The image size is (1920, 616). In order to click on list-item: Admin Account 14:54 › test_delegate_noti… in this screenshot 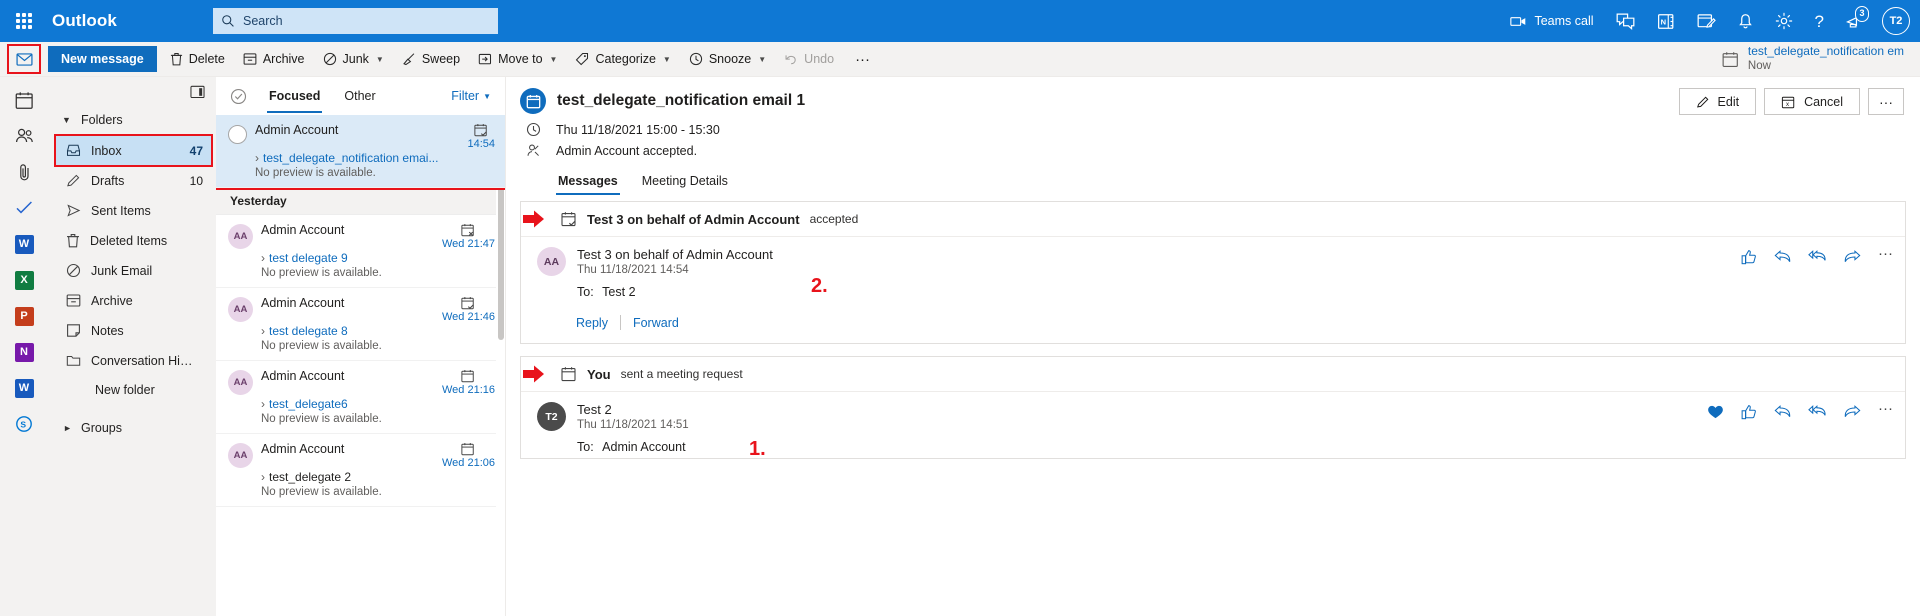, I will do `click(360, 152)`.